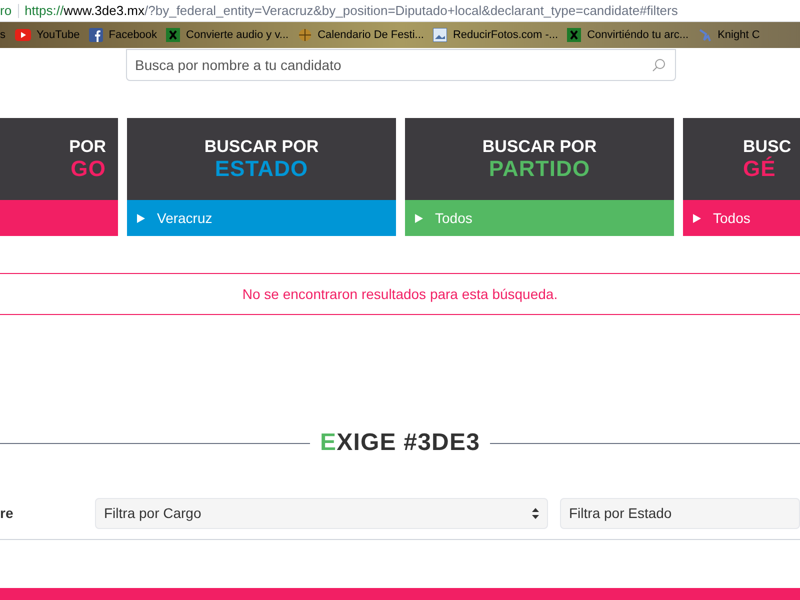 The height and width of the screenshot is (600, 800). I want to click on bookmark-link: YouTube, so click(58, 35).